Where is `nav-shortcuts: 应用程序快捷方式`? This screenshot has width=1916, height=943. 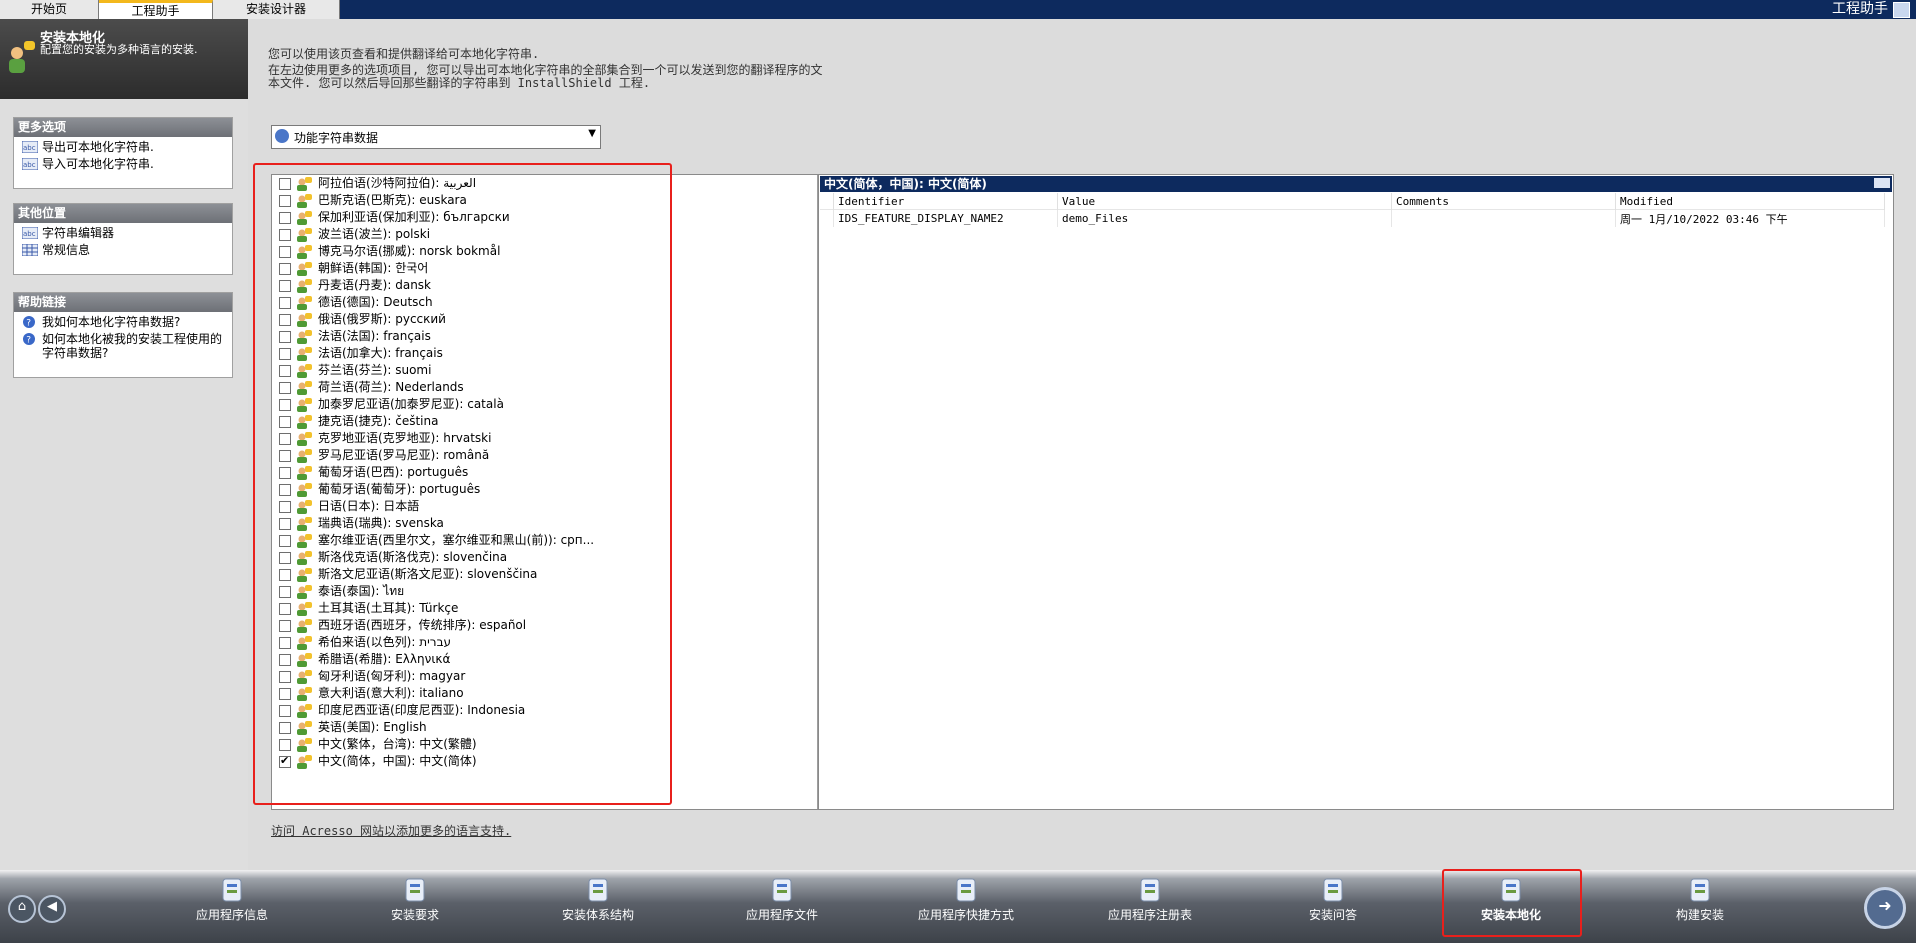 nav-shortcuts: 应用程序快捷方式 is located at coordinates (966, 906).